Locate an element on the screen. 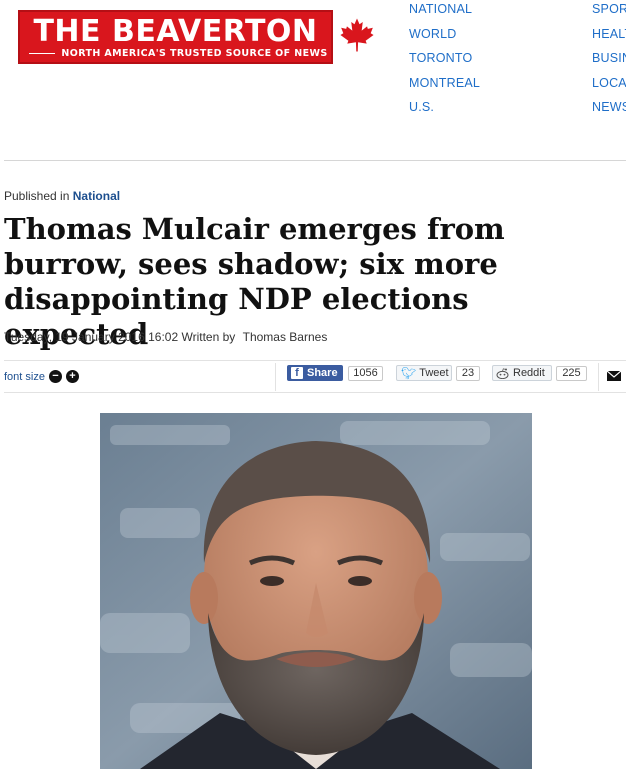  author-name: Thomas Barnes is located at coordinates (285, 337).